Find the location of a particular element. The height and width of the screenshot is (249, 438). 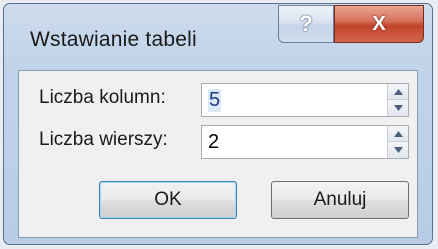

rows-spin-up-button is located at coordinates (398, 134).